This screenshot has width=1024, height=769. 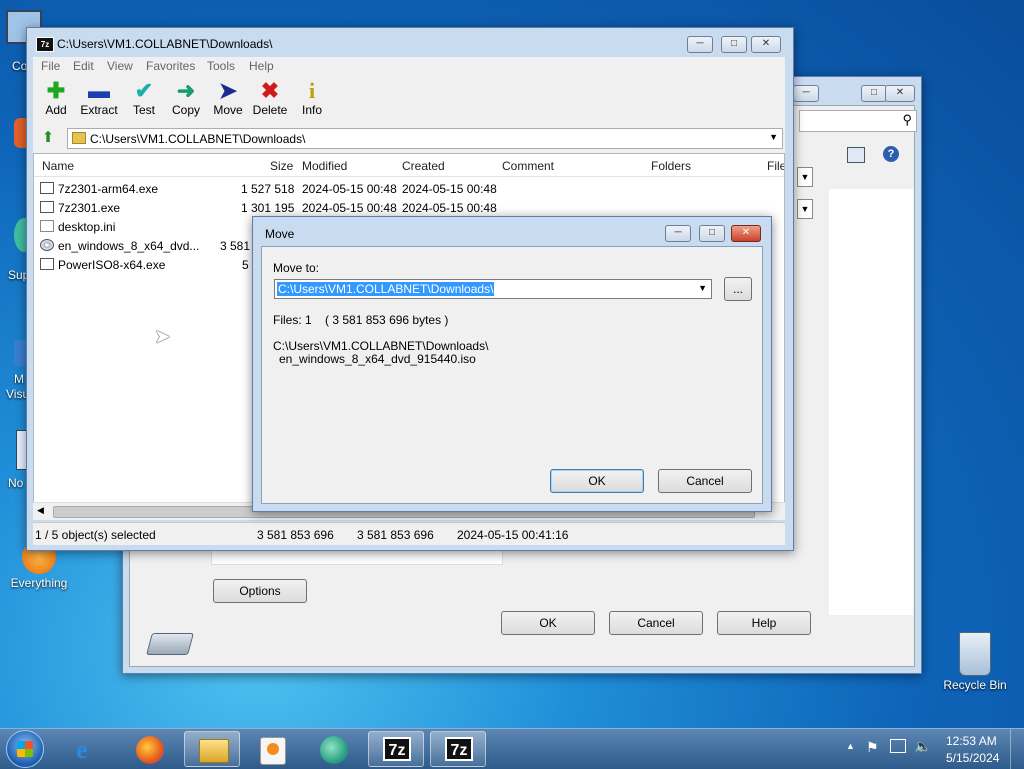 What do you see at coordinates (143, 110) in the screenshot?
I see `test-label: Test` at bounding box center [143, 110].